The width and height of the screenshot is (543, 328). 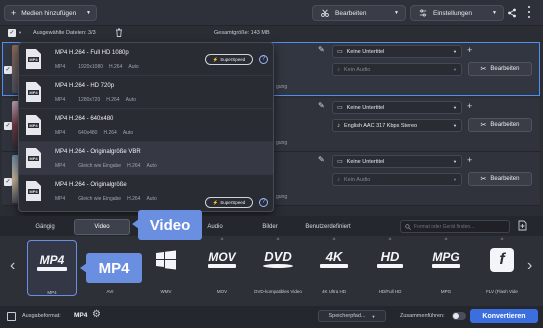 I want to click on convert-button: Konvertieren, so click(x=504, y=316).